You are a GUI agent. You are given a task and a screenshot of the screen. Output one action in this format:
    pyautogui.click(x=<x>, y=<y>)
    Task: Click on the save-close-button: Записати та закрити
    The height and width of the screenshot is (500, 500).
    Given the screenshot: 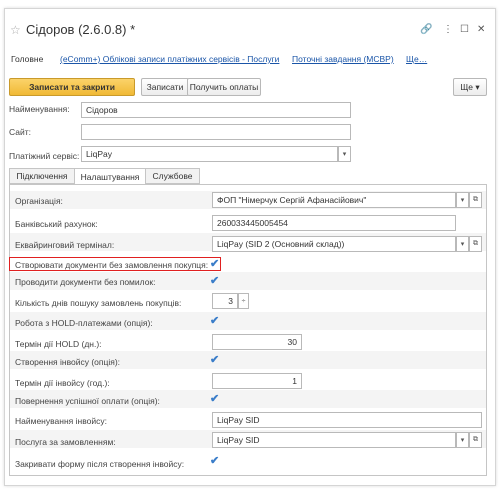 What is the action you would take?
    pyautogui.click(x=72, y=87)
    